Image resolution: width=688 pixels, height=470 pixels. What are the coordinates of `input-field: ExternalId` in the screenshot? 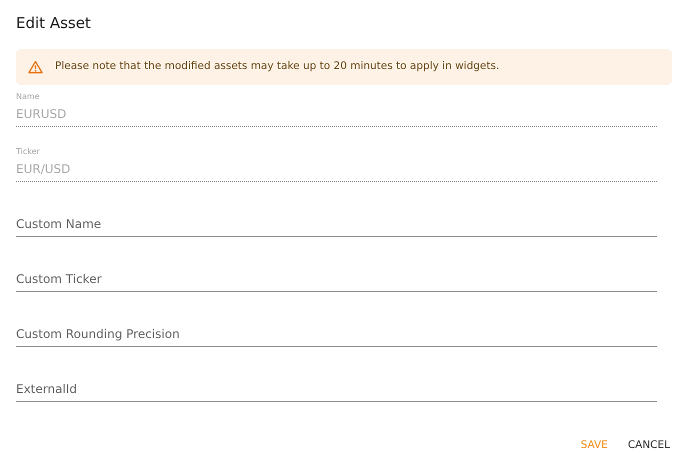 It's located at (336, 390).